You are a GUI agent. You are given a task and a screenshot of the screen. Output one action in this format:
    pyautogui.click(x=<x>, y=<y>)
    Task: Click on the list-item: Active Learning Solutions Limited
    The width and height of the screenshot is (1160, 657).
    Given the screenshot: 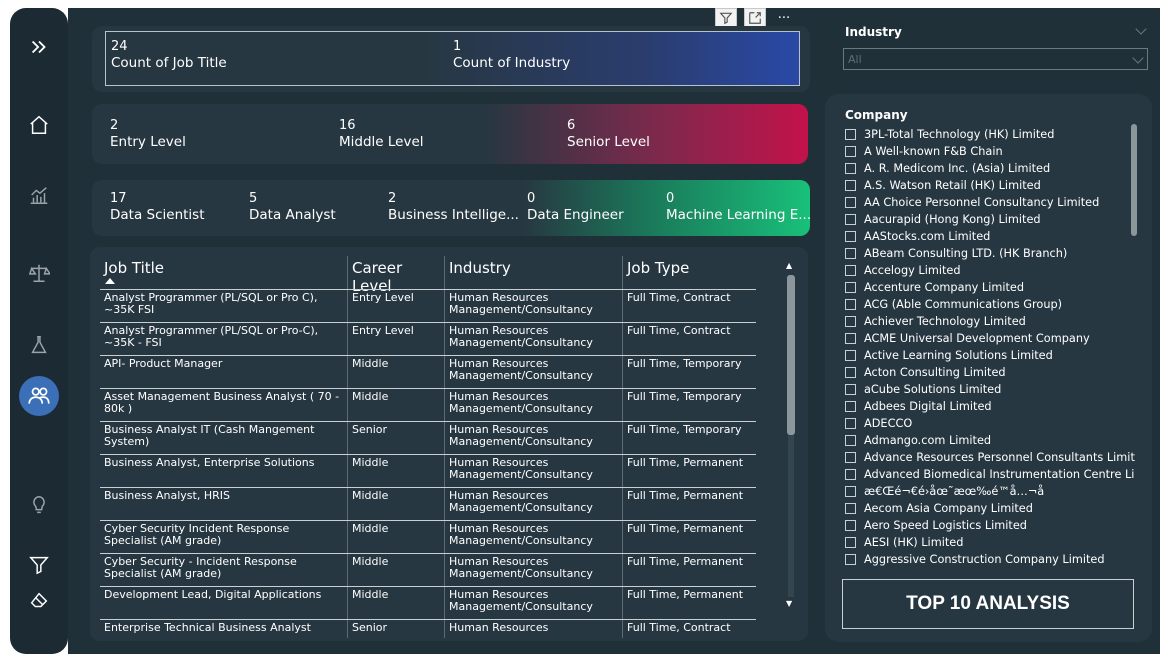 What is the action you would take?
    pyautogui.click(x=990, y=355)
    